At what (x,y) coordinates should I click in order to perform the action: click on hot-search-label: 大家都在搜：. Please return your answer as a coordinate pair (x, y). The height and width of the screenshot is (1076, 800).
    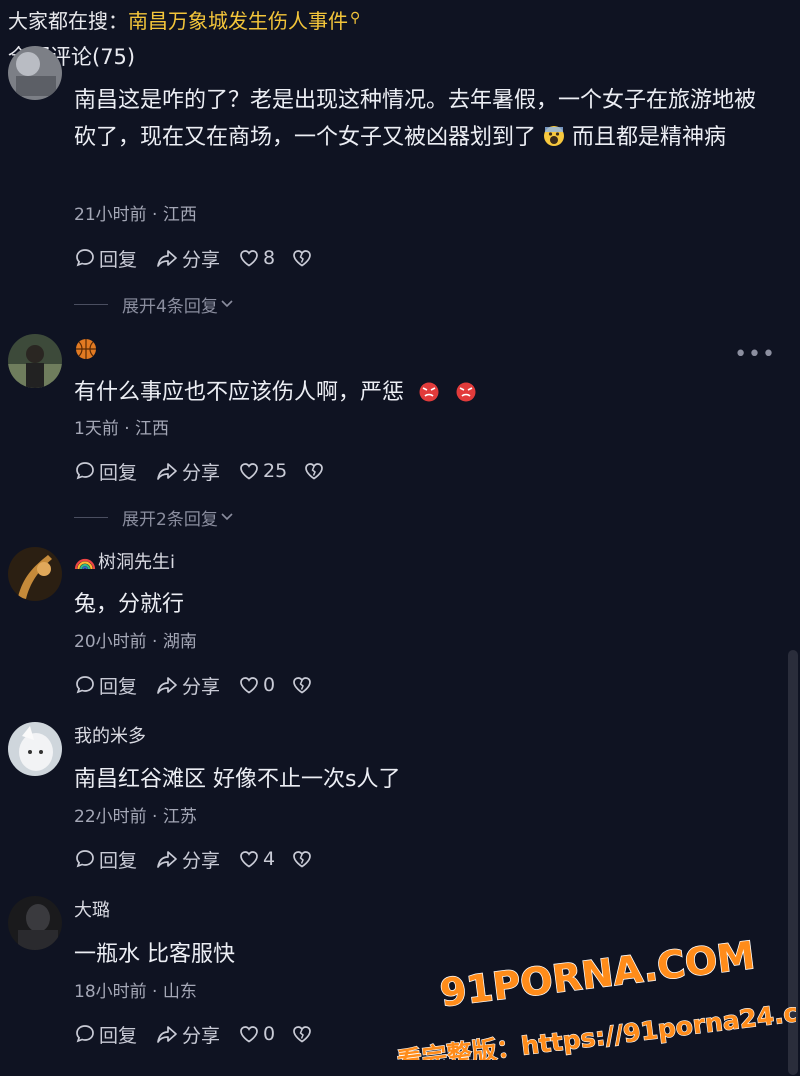
    Looking at the image, I should click on (68, 21).